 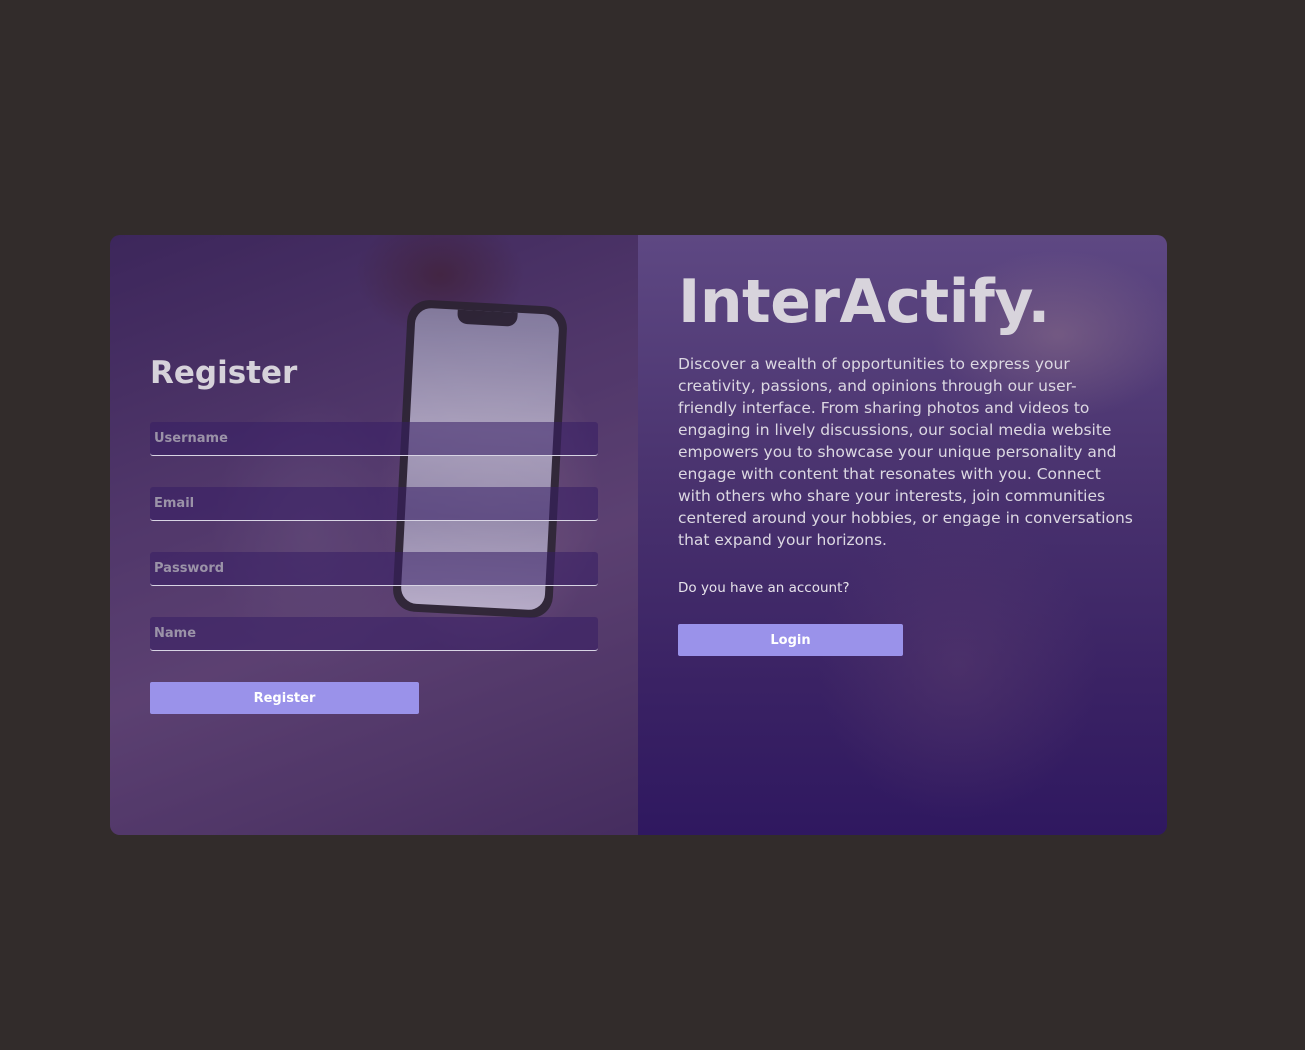 I want to click on login-button: Login, so click(x=790, y=640).